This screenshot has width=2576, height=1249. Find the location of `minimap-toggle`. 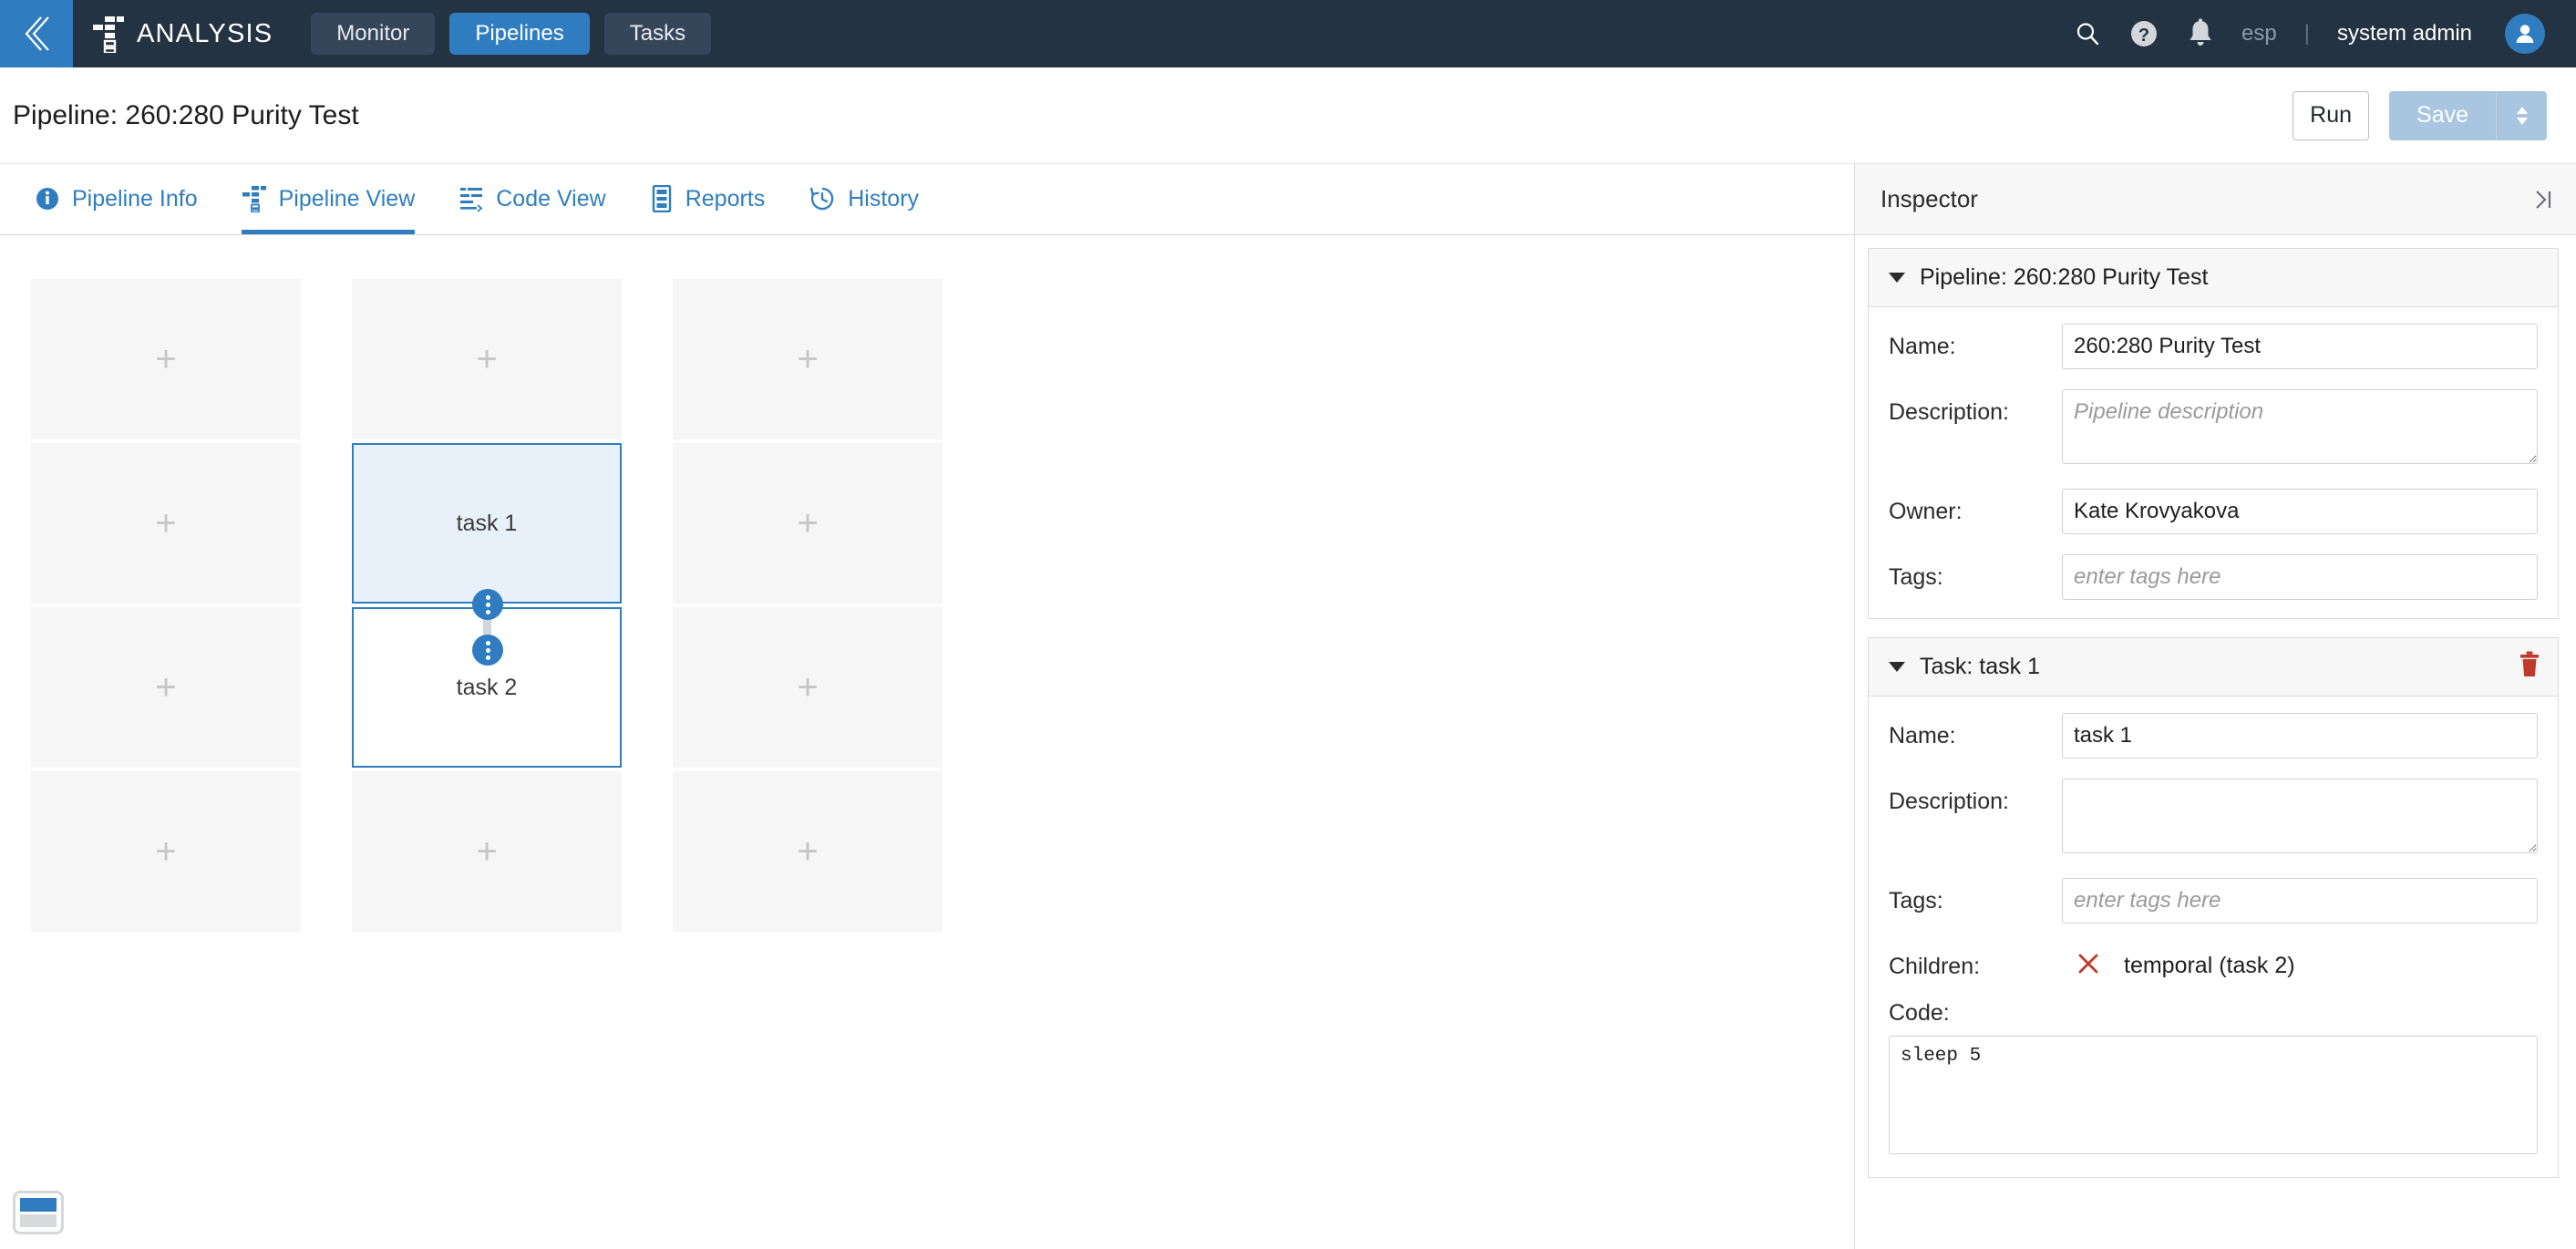

minimap-toggle is located at coordinates (38, 1213).